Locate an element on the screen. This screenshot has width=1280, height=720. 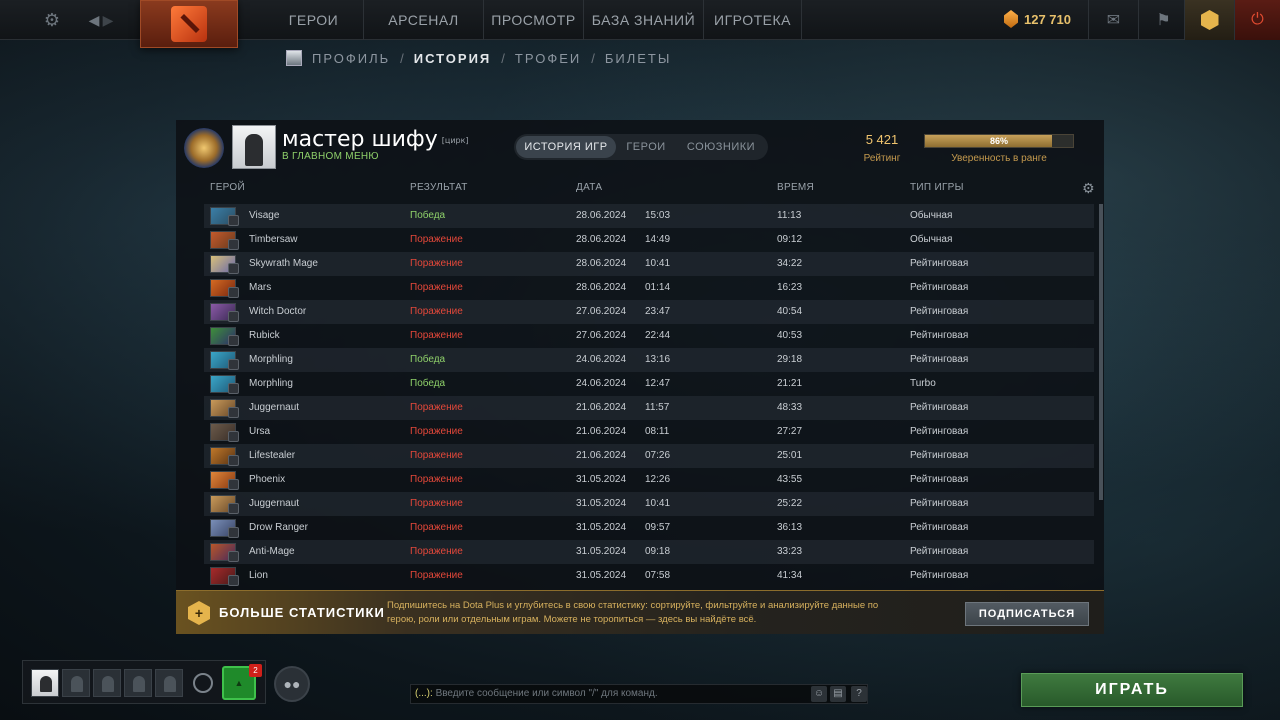
scrollbar is located at coordinates (1101, 352).